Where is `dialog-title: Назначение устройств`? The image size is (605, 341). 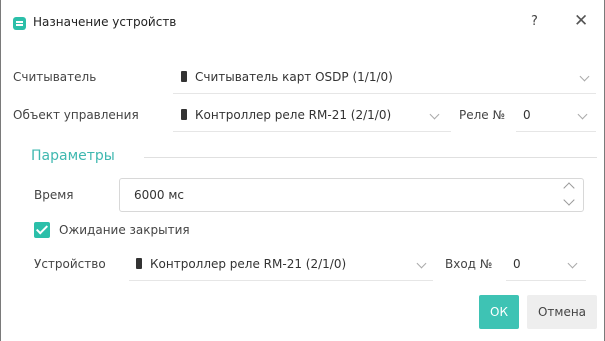
dialog-title: Назначение устройств is located at coordinates (105, 22).